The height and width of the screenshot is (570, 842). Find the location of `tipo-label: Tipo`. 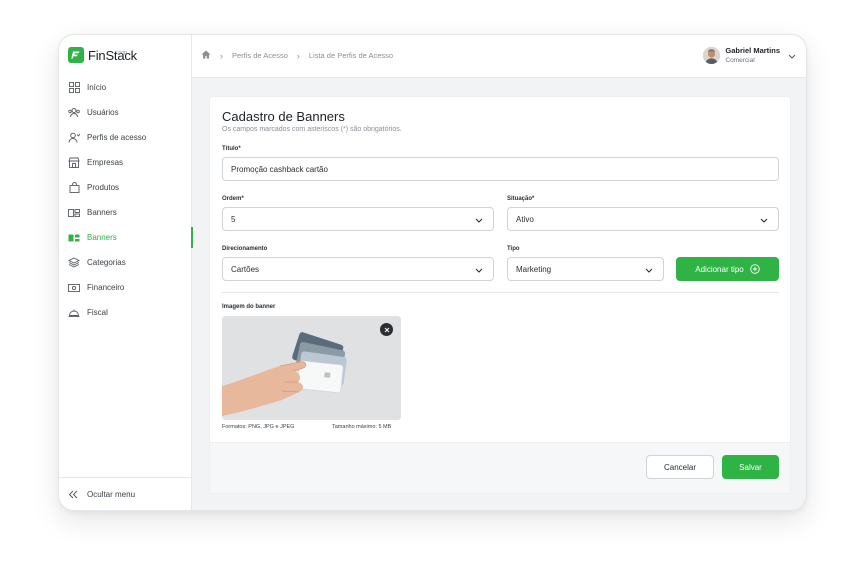

tipo-label: Tipo is located at coordinates (513, 249).